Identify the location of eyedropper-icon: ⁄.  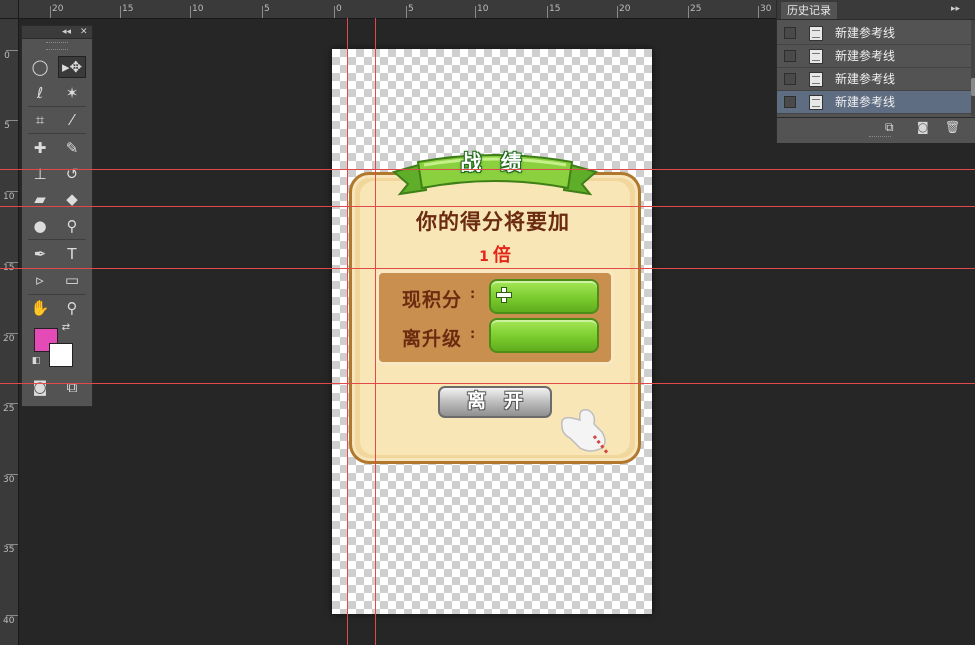
(72, 120).